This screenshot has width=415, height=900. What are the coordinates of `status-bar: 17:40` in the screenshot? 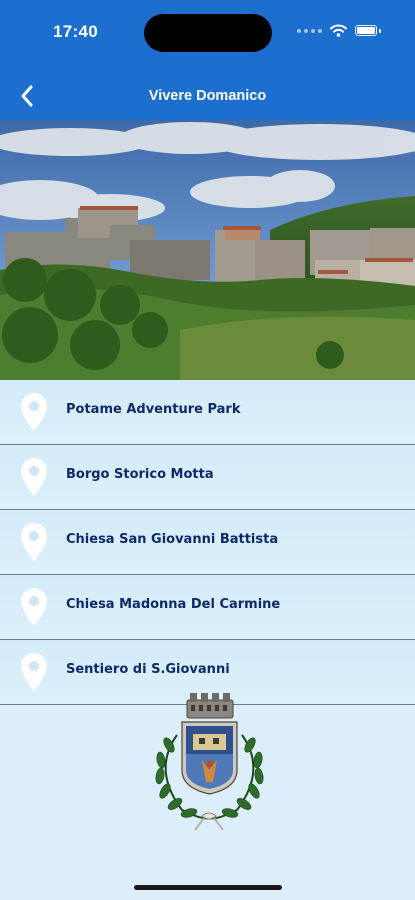 It's located at (207, 33).